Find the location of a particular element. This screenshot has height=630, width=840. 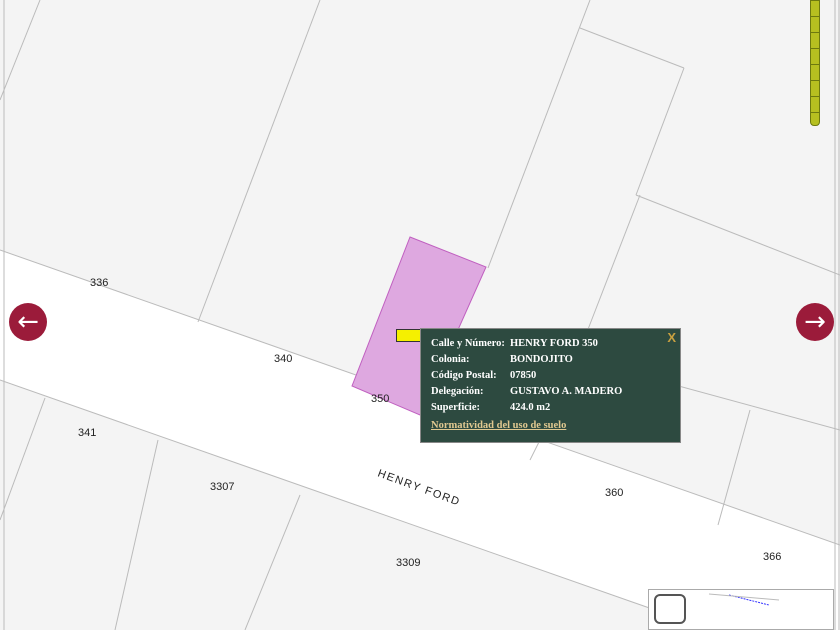

info-row: Calle y Número: HENRY FORD 350 is located at coordinates (555, 346).